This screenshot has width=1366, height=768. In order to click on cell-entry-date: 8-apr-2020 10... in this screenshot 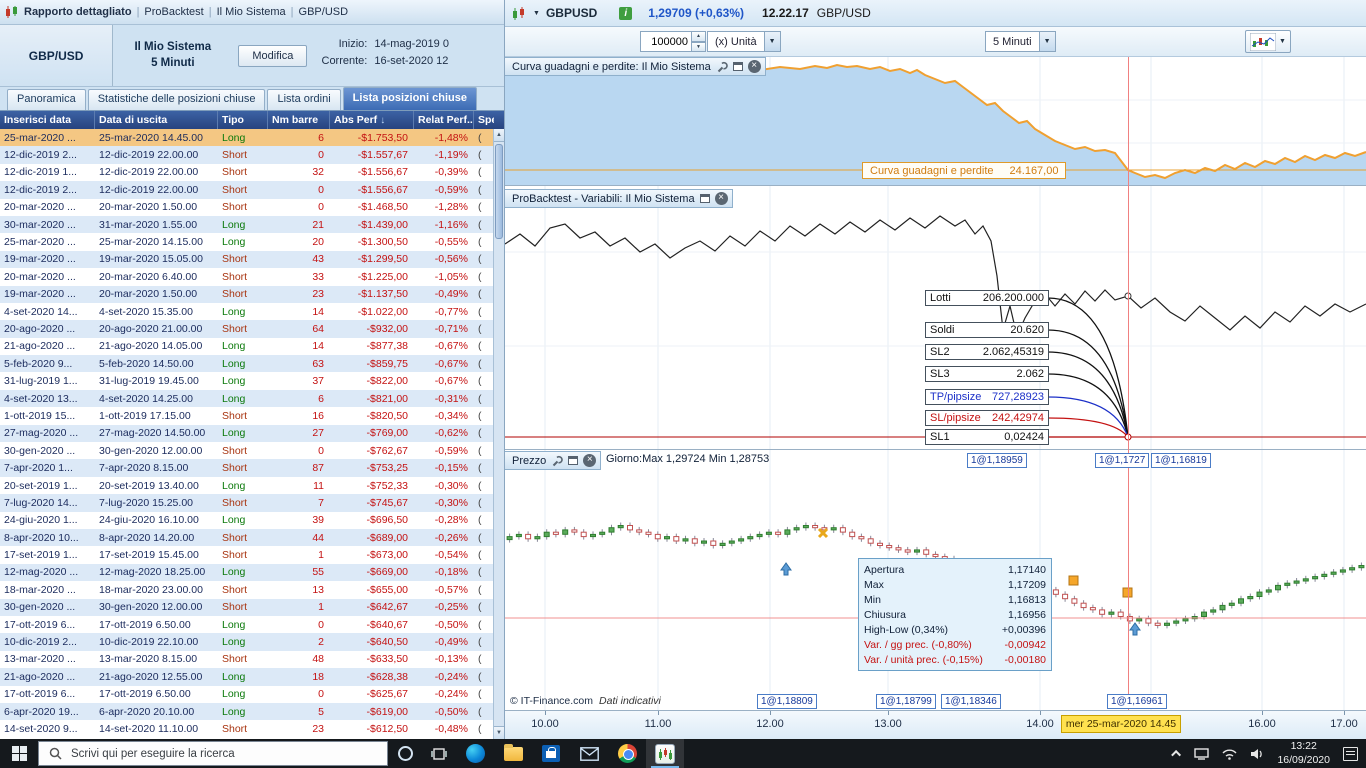, I will do `click(41, 537)`.